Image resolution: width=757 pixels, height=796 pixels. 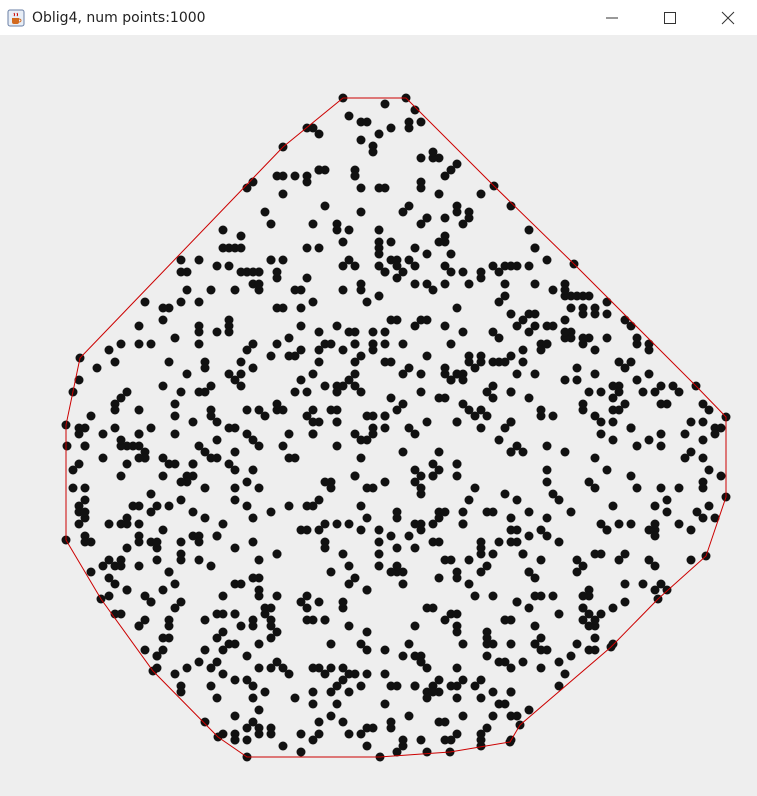 What do you see at coordinates (378, 17) in the screenshot?
I see `title-bar: Oblig4, num points:1000` at bounding box center [378, 17].